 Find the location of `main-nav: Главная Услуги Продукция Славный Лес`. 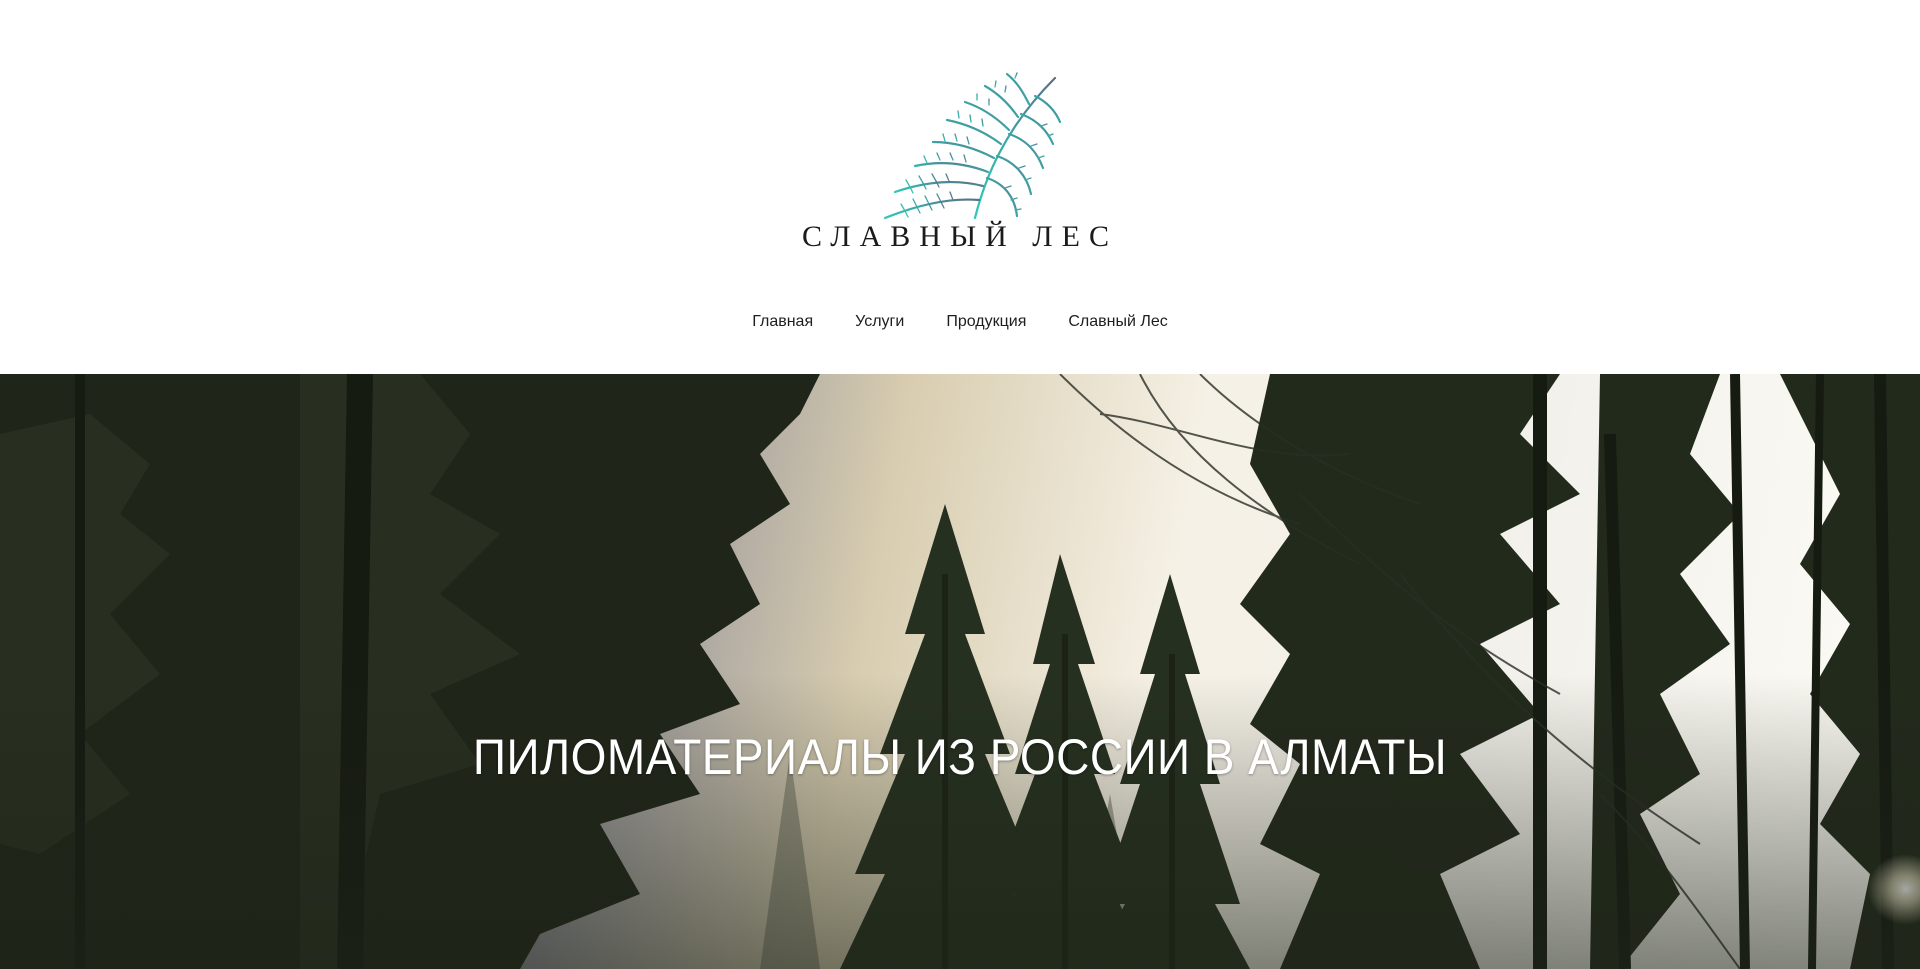

main-nav: Главная Услуги Продукция Славный Лес is located at coordinates (960, 322).